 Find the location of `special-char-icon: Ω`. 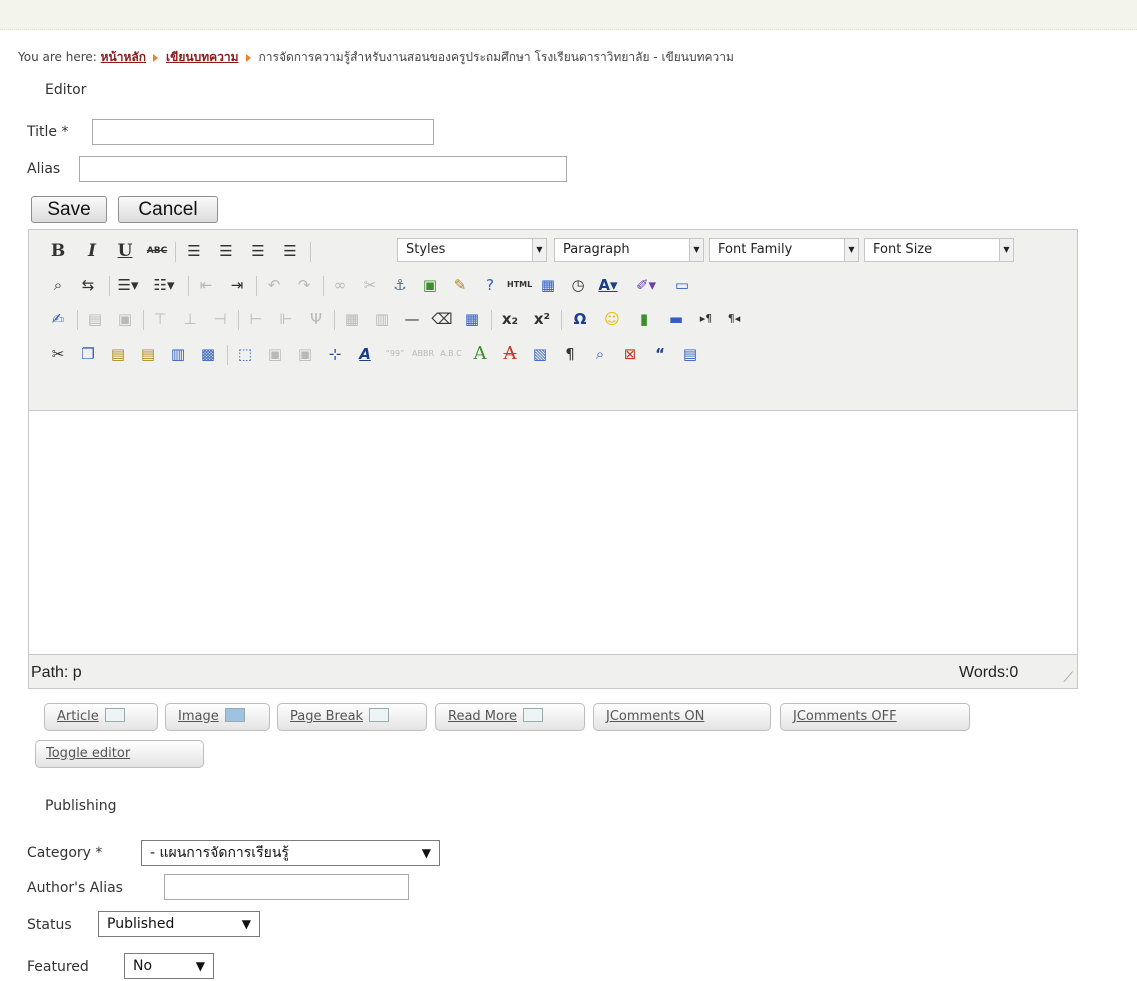

special-char-icon: Ω is located at coordinates (580, 319).